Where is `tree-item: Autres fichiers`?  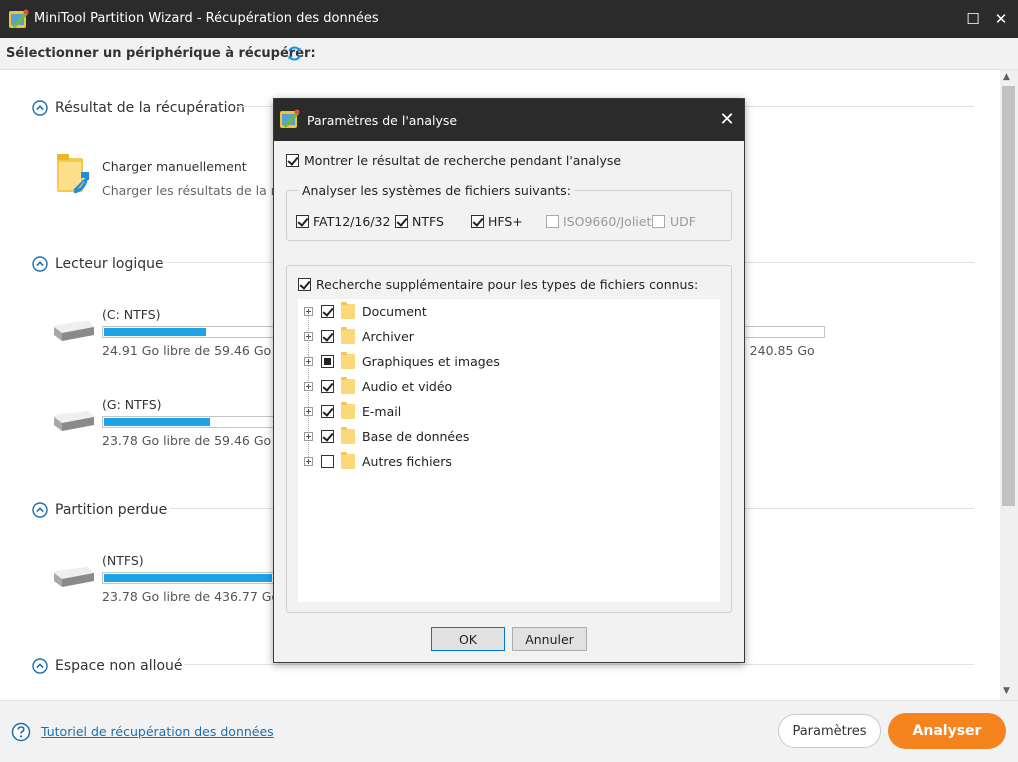 tree-item: Autres fichiers is located at coordinates (508, 461).